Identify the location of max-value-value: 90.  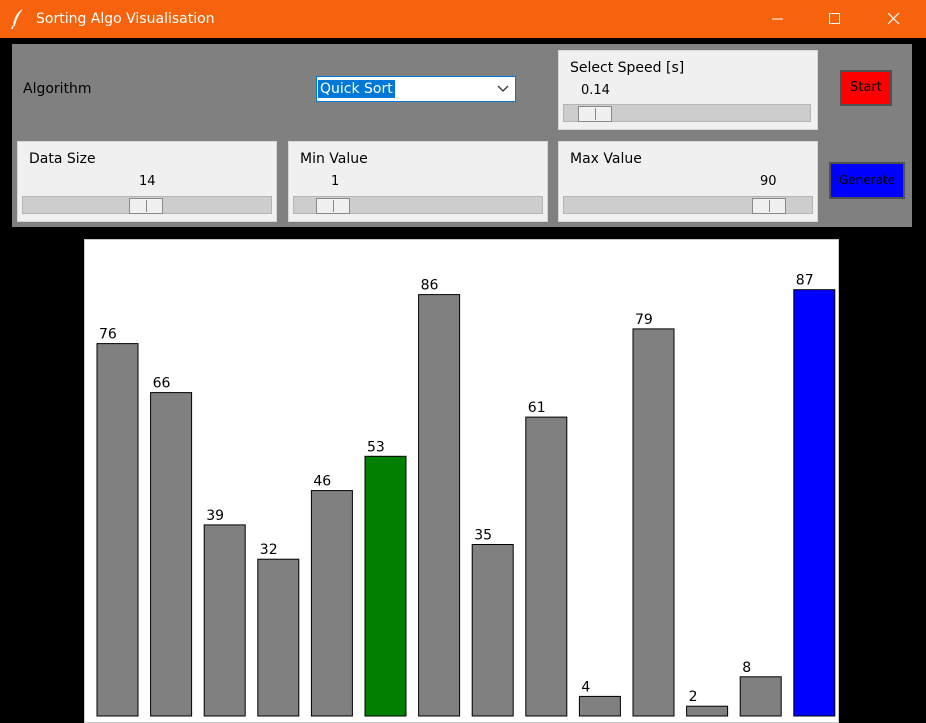
(768, 181).